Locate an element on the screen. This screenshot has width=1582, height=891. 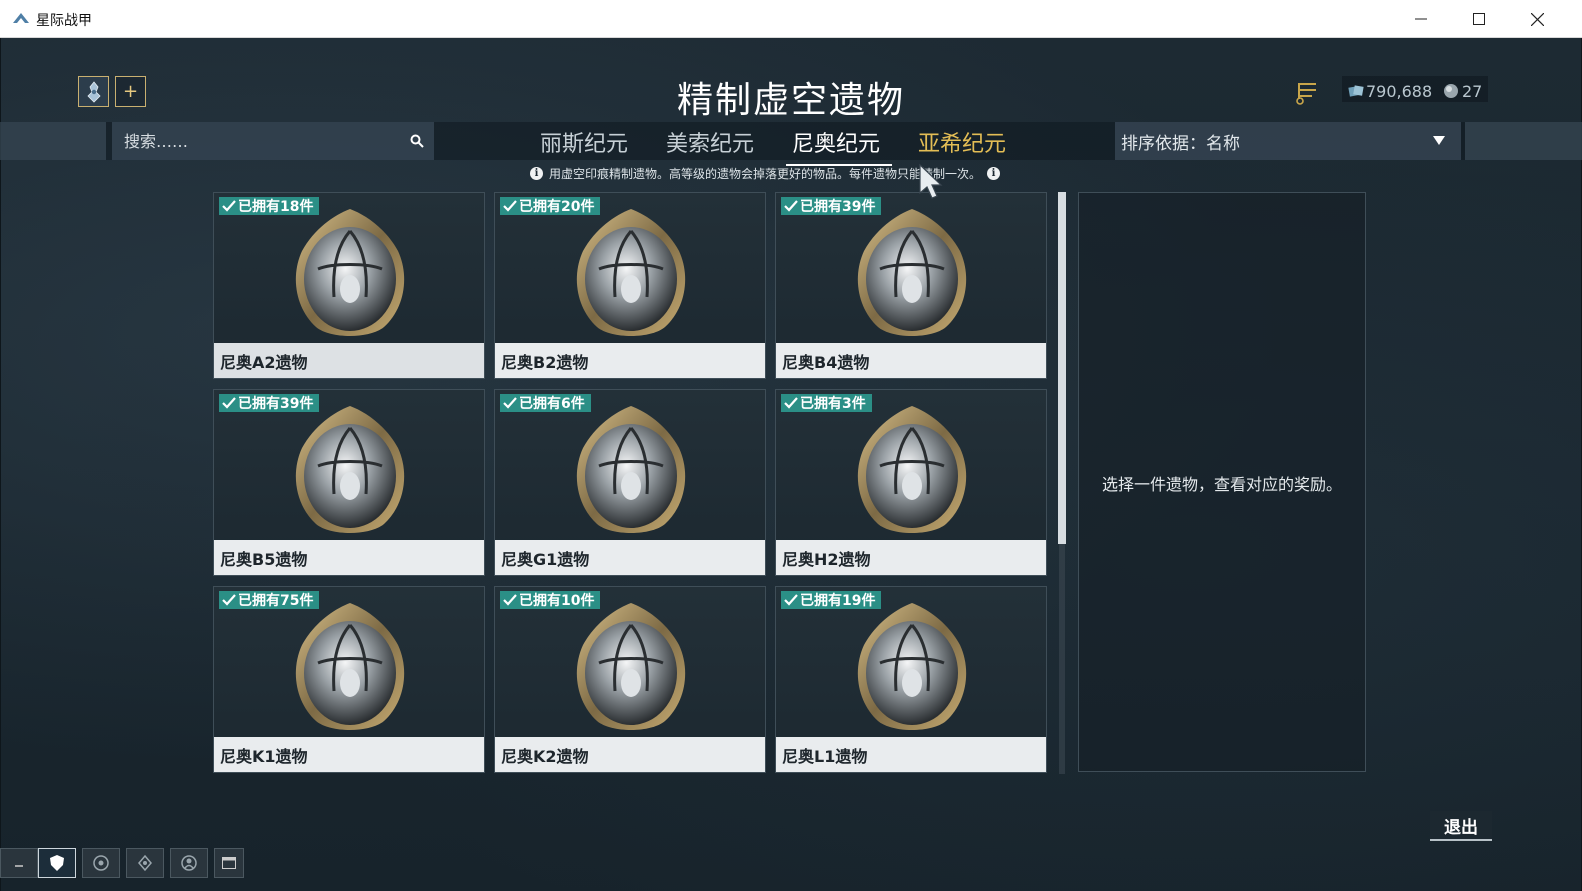
relic-name: 尼奥B2遗物 is located at coordinates (630, 360).